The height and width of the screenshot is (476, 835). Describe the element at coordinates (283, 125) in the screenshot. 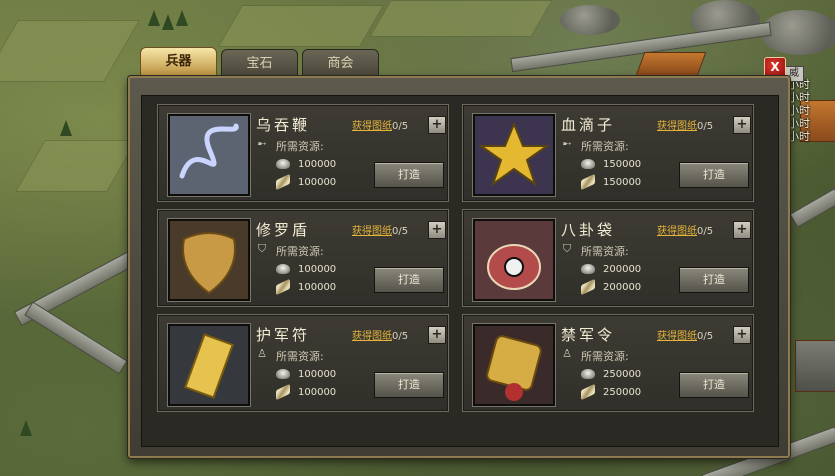

I see `item-name: 乌吞鞭` at that location.